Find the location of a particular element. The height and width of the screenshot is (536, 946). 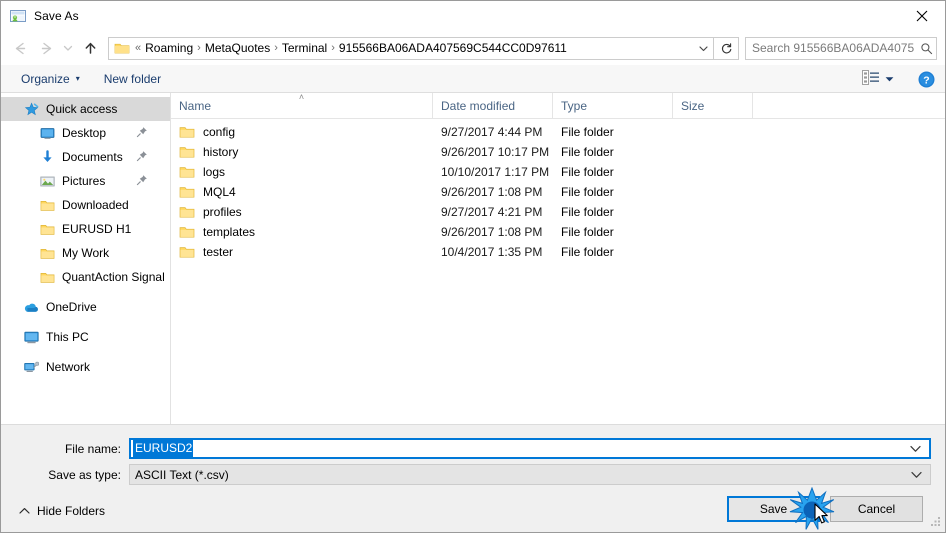

back-button is located at coordinates (20, 48).